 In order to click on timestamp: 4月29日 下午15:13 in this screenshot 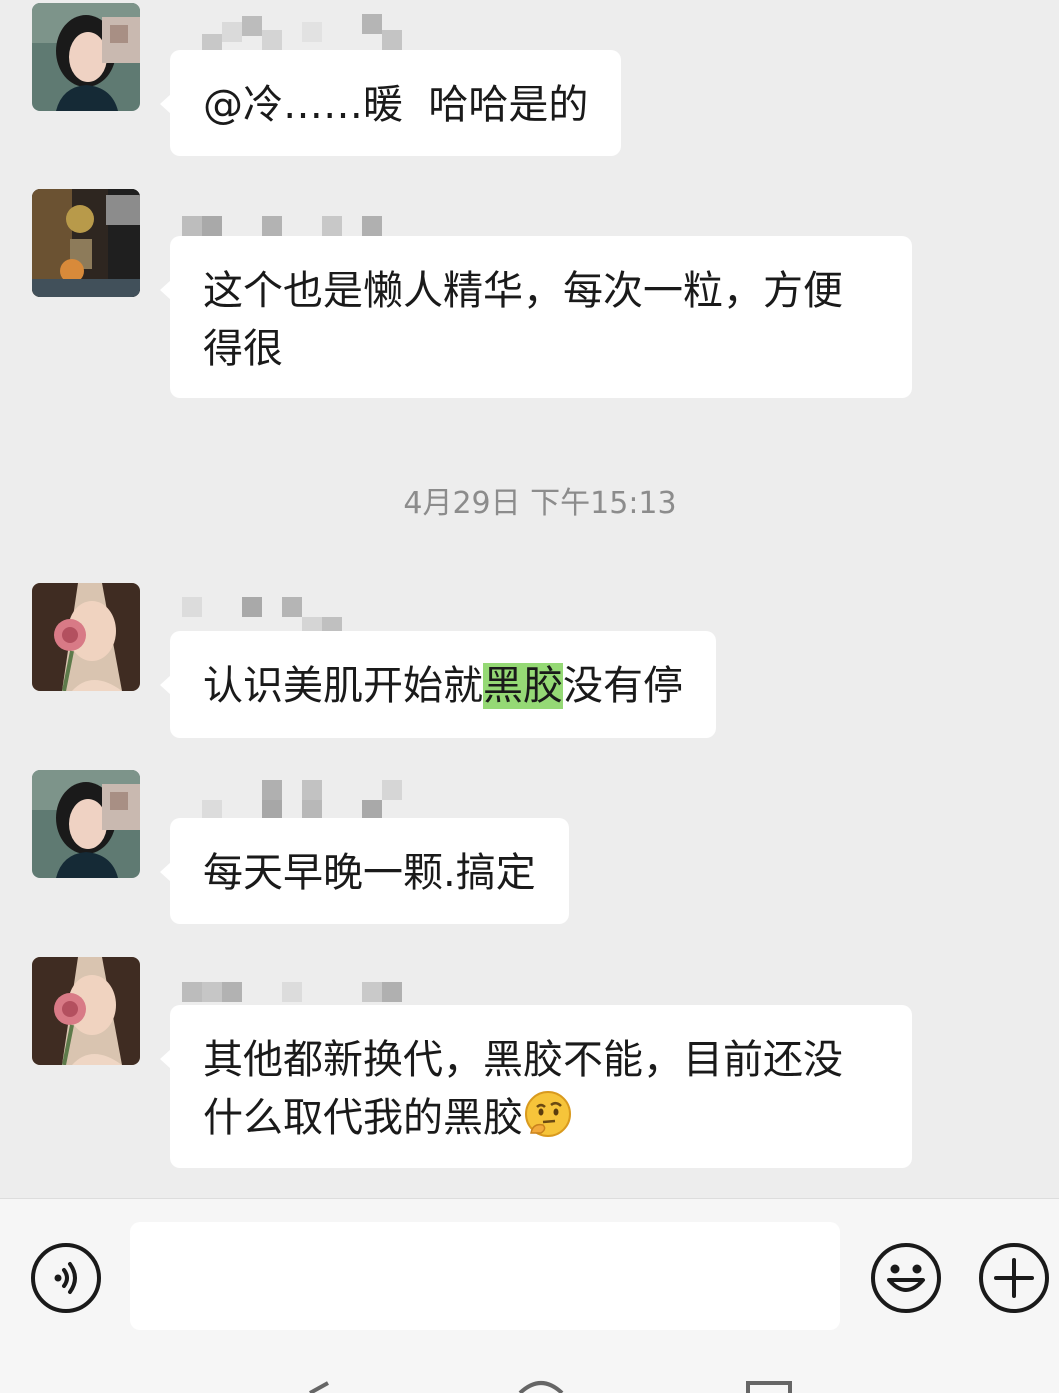, I will do `click(540, 503)`.